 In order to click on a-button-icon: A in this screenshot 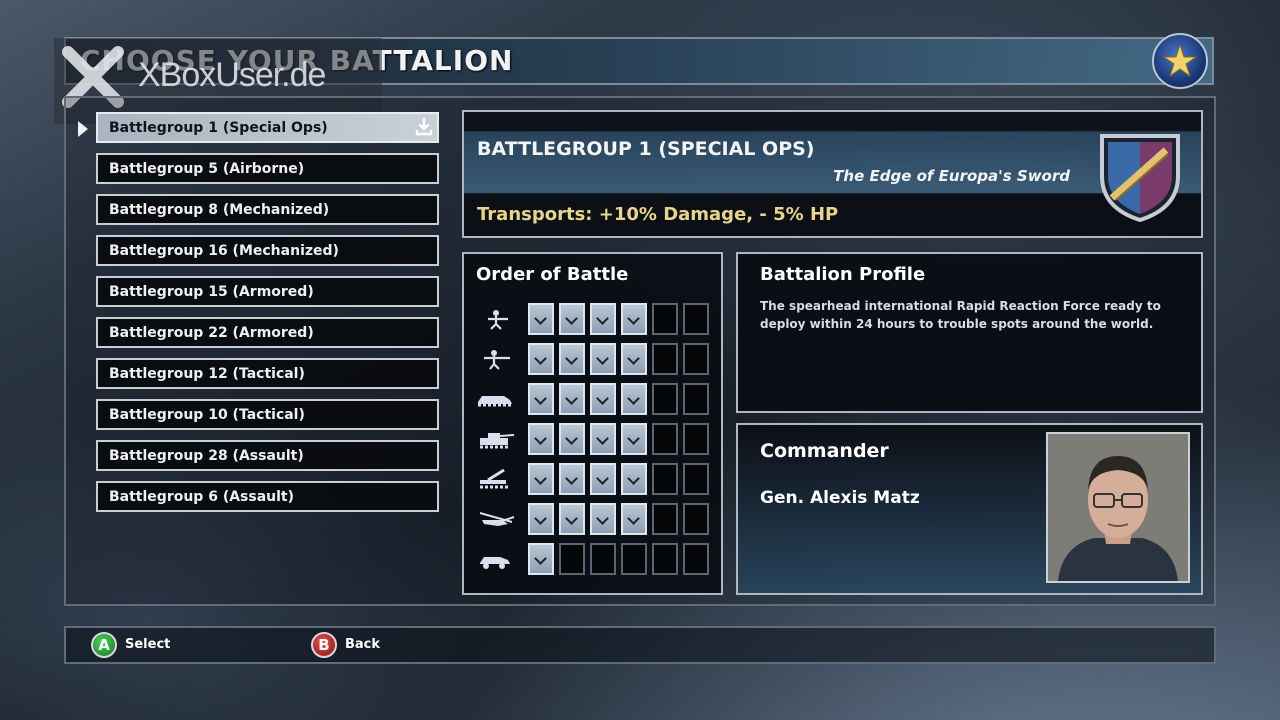, I will do `click(104, 645)`.